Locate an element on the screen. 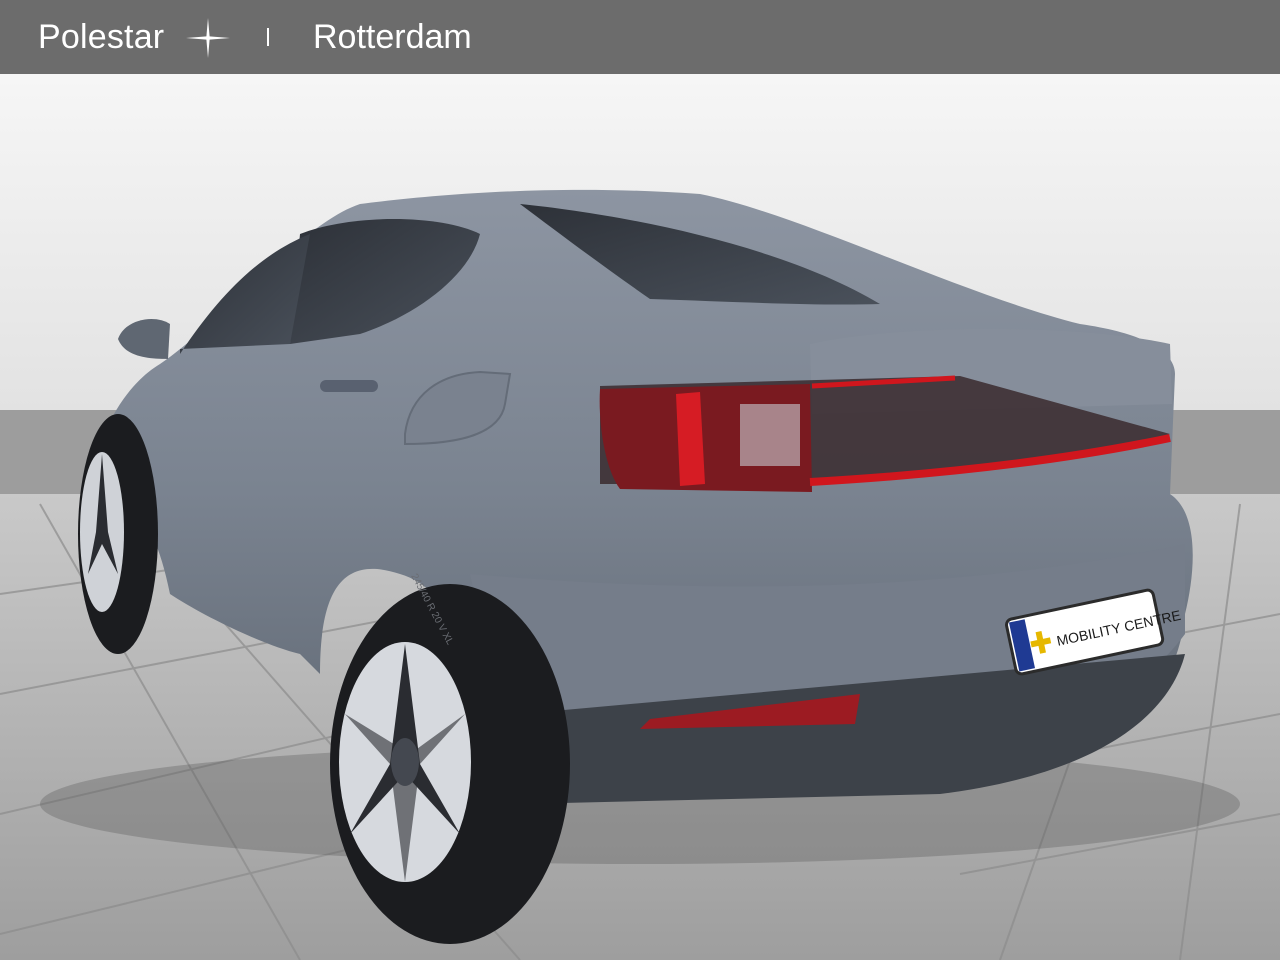  polestar-star-icon is located at coordinates (208, 38).